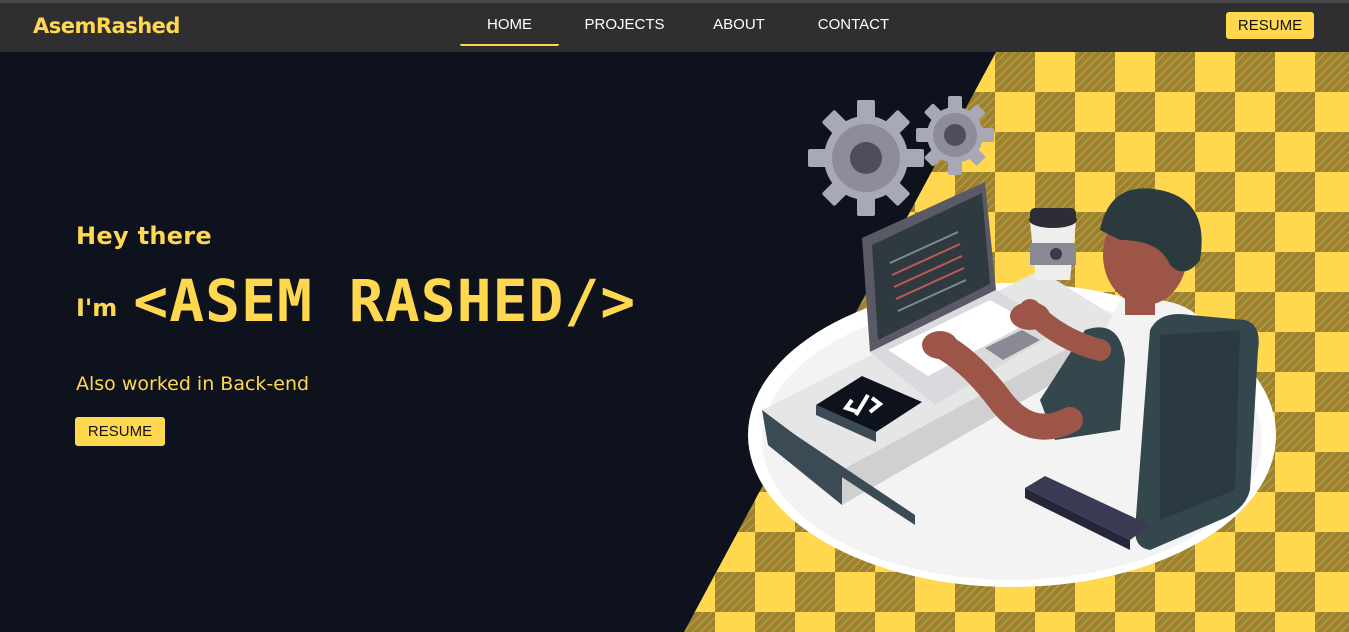 This screenshot has width=1349, height=632. I want to click on nav-links: HOME PROJECTS ABOUT CONTACT, so click(689, 27).